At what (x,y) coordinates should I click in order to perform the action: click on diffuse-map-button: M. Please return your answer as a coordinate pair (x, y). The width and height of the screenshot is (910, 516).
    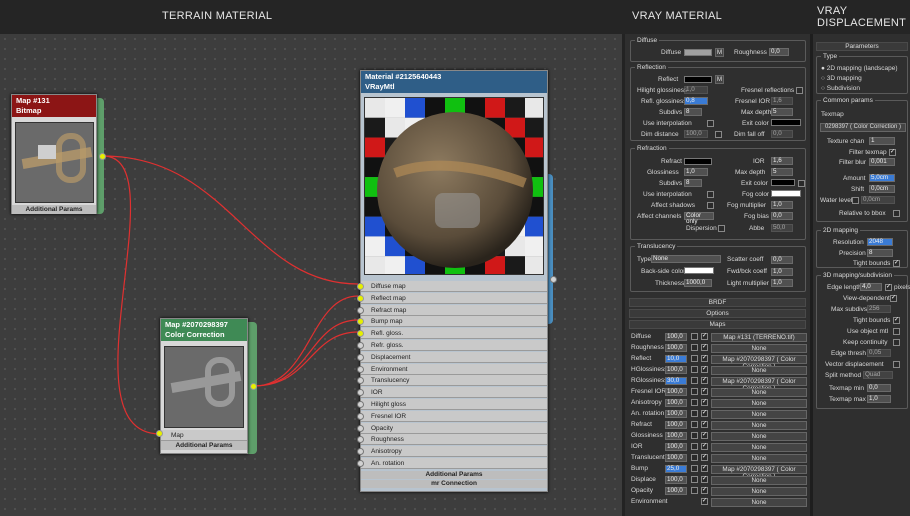
    Looking at the image, I should click on (719, 52).